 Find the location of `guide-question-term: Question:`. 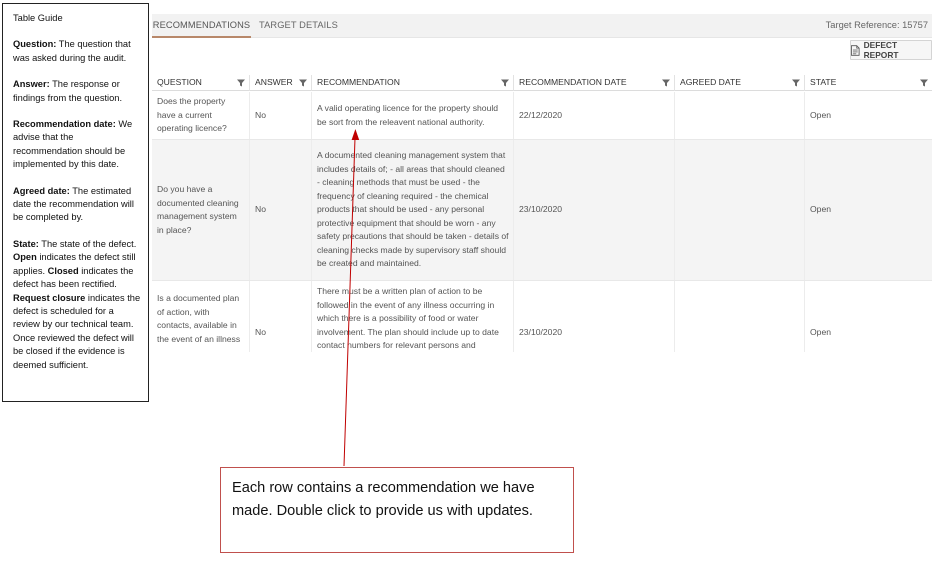

guide-question-term: Question: is located at coordinates (35, 44).